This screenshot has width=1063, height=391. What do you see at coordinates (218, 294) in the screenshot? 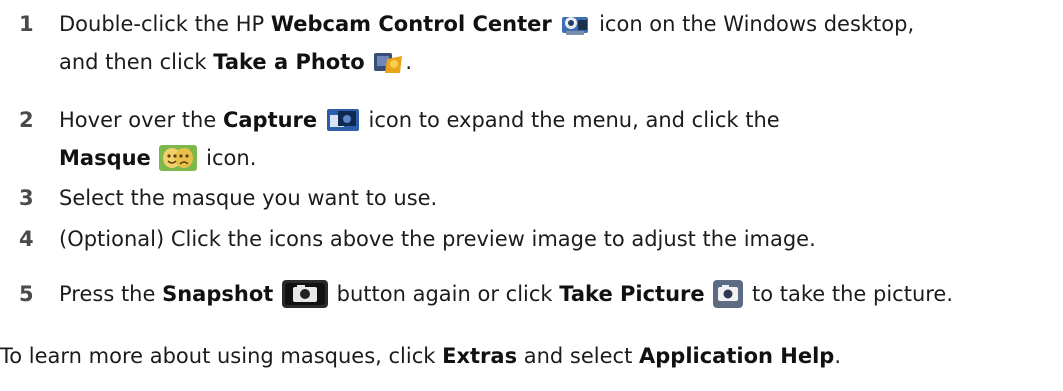
I see `snapshot-label: Snapshot` at bounding box center [218, 294].